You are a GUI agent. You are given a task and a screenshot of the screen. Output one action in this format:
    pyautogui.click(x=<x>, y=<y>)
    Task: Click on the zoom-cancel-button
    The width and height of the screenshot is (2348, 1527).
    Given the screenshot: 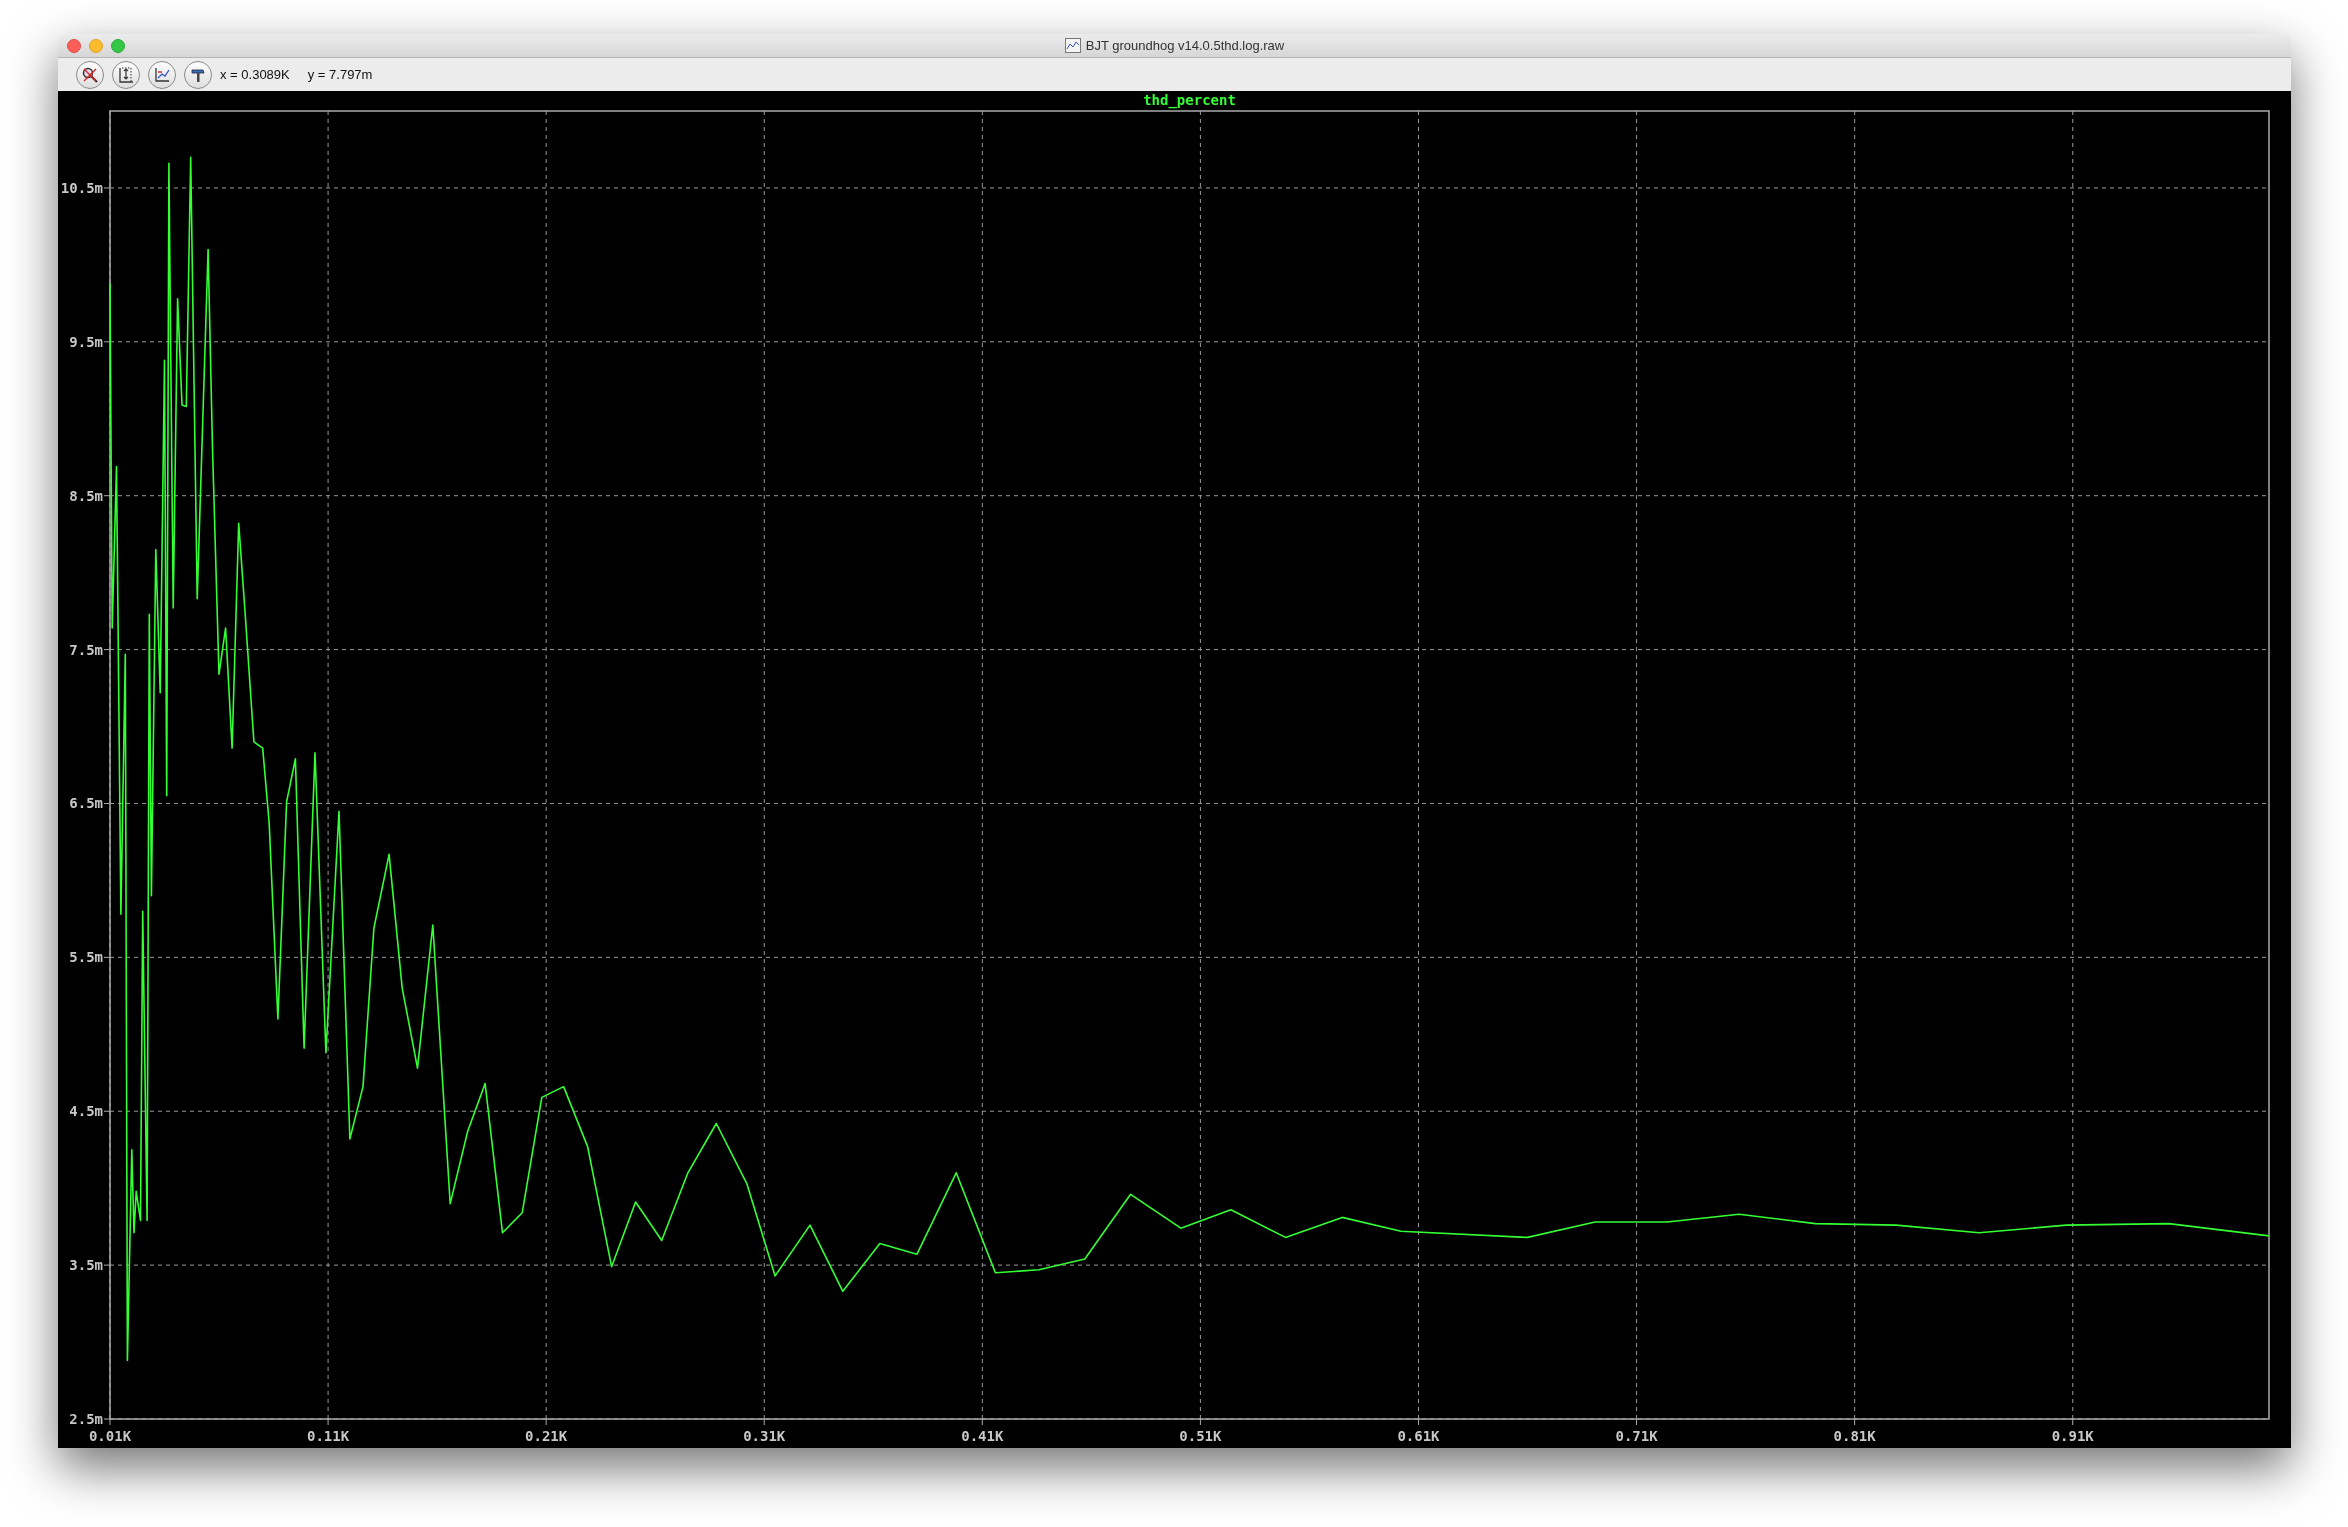 What is the action you would take?
    pyautogui.click(x=90, y=74)
    